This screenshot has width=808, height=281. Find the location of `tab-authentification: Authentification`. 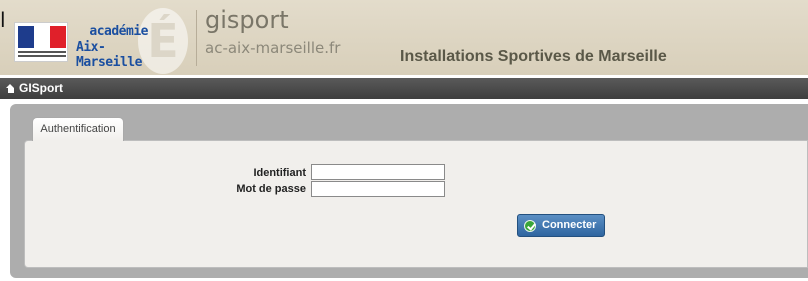

tab-authentification: Authentification is located at coordinates (78, 129).